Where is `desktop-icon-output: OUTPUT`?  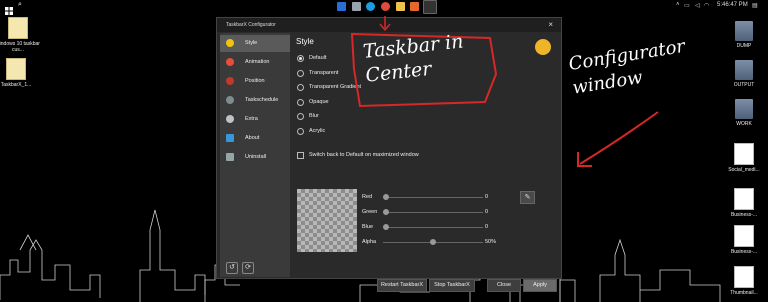
desktop-icon-output: OUTPUT is located at coordinates (744, 74).